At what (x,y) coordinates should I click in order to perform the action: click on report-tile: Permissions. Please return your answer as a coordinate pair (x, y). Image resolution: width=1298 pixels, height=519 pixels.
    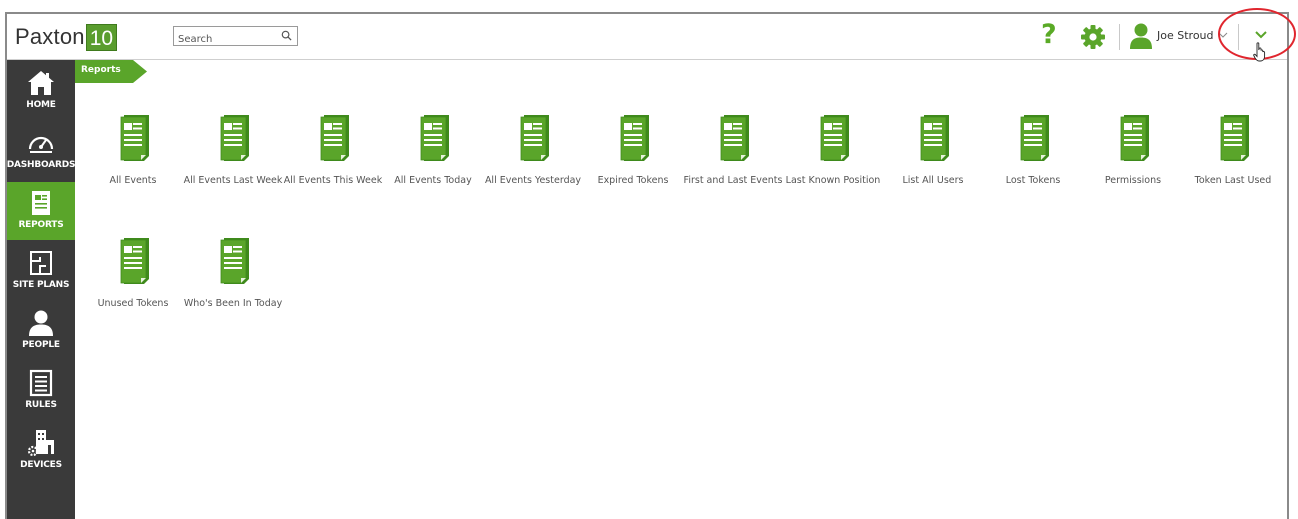
    Looking at the image, I should click on (1133, 150).